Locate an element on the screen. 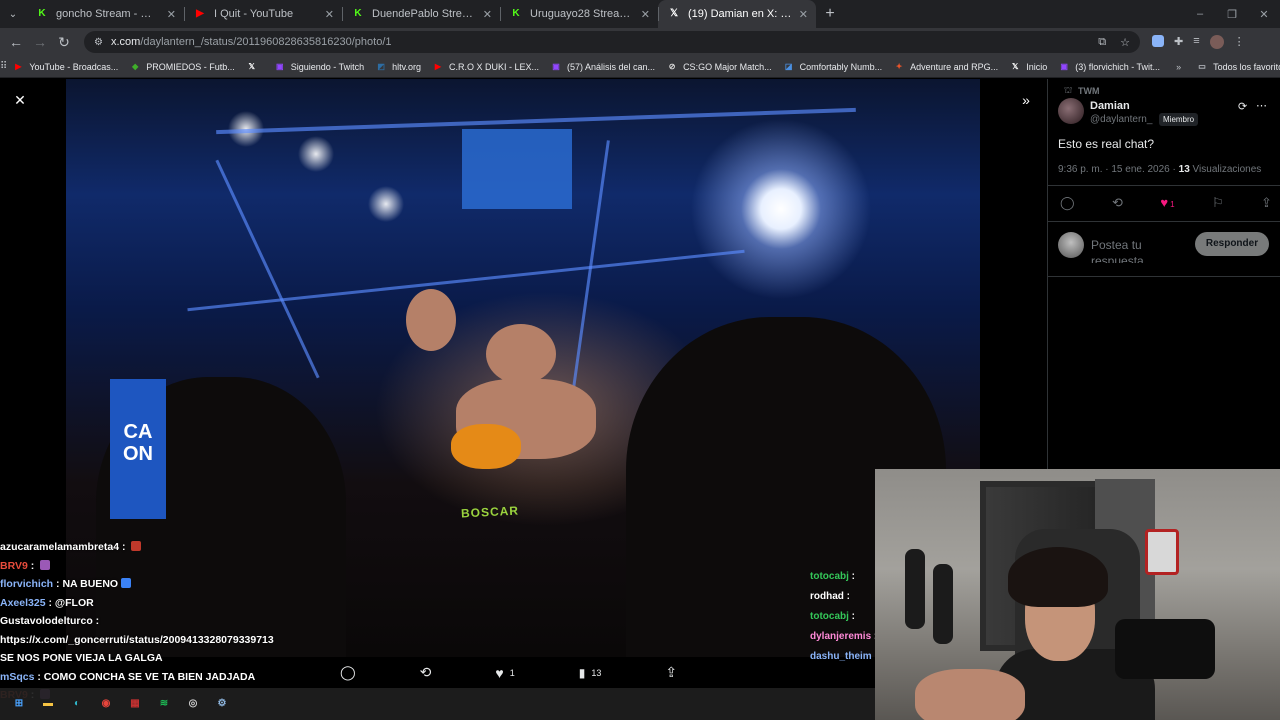 This screenshot has width=1280, height=720. views-button: ▮ 13 is located at coordinates (590, 673).